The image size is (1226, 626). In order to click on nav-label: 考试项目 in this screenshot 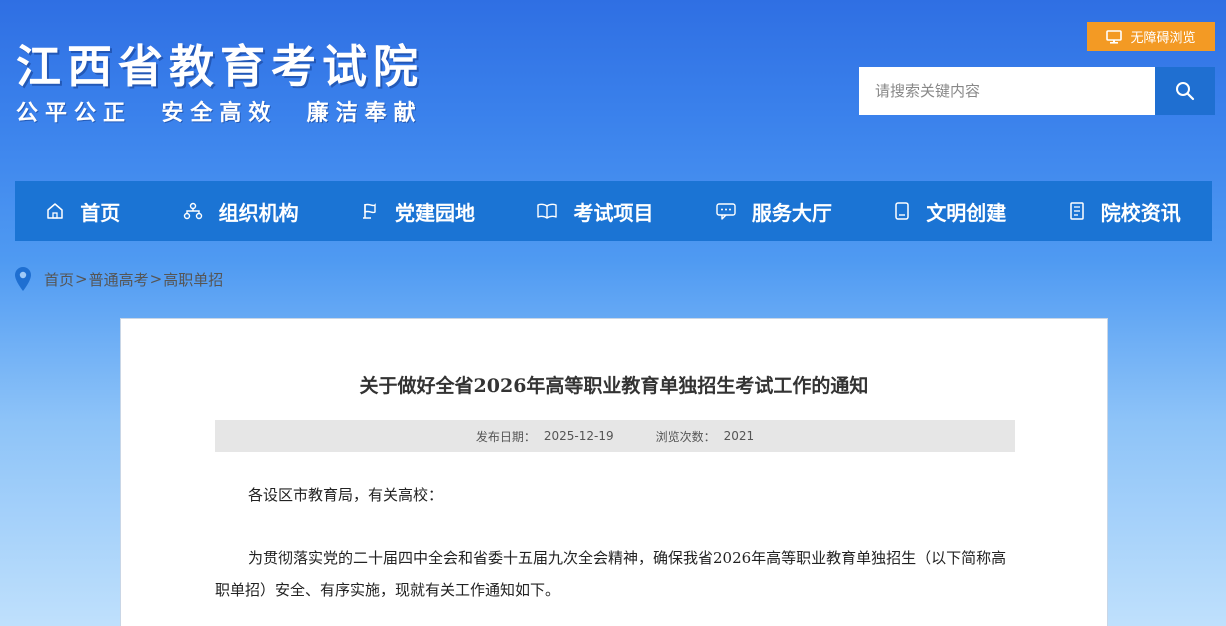, I will do `click(613, 212)`.